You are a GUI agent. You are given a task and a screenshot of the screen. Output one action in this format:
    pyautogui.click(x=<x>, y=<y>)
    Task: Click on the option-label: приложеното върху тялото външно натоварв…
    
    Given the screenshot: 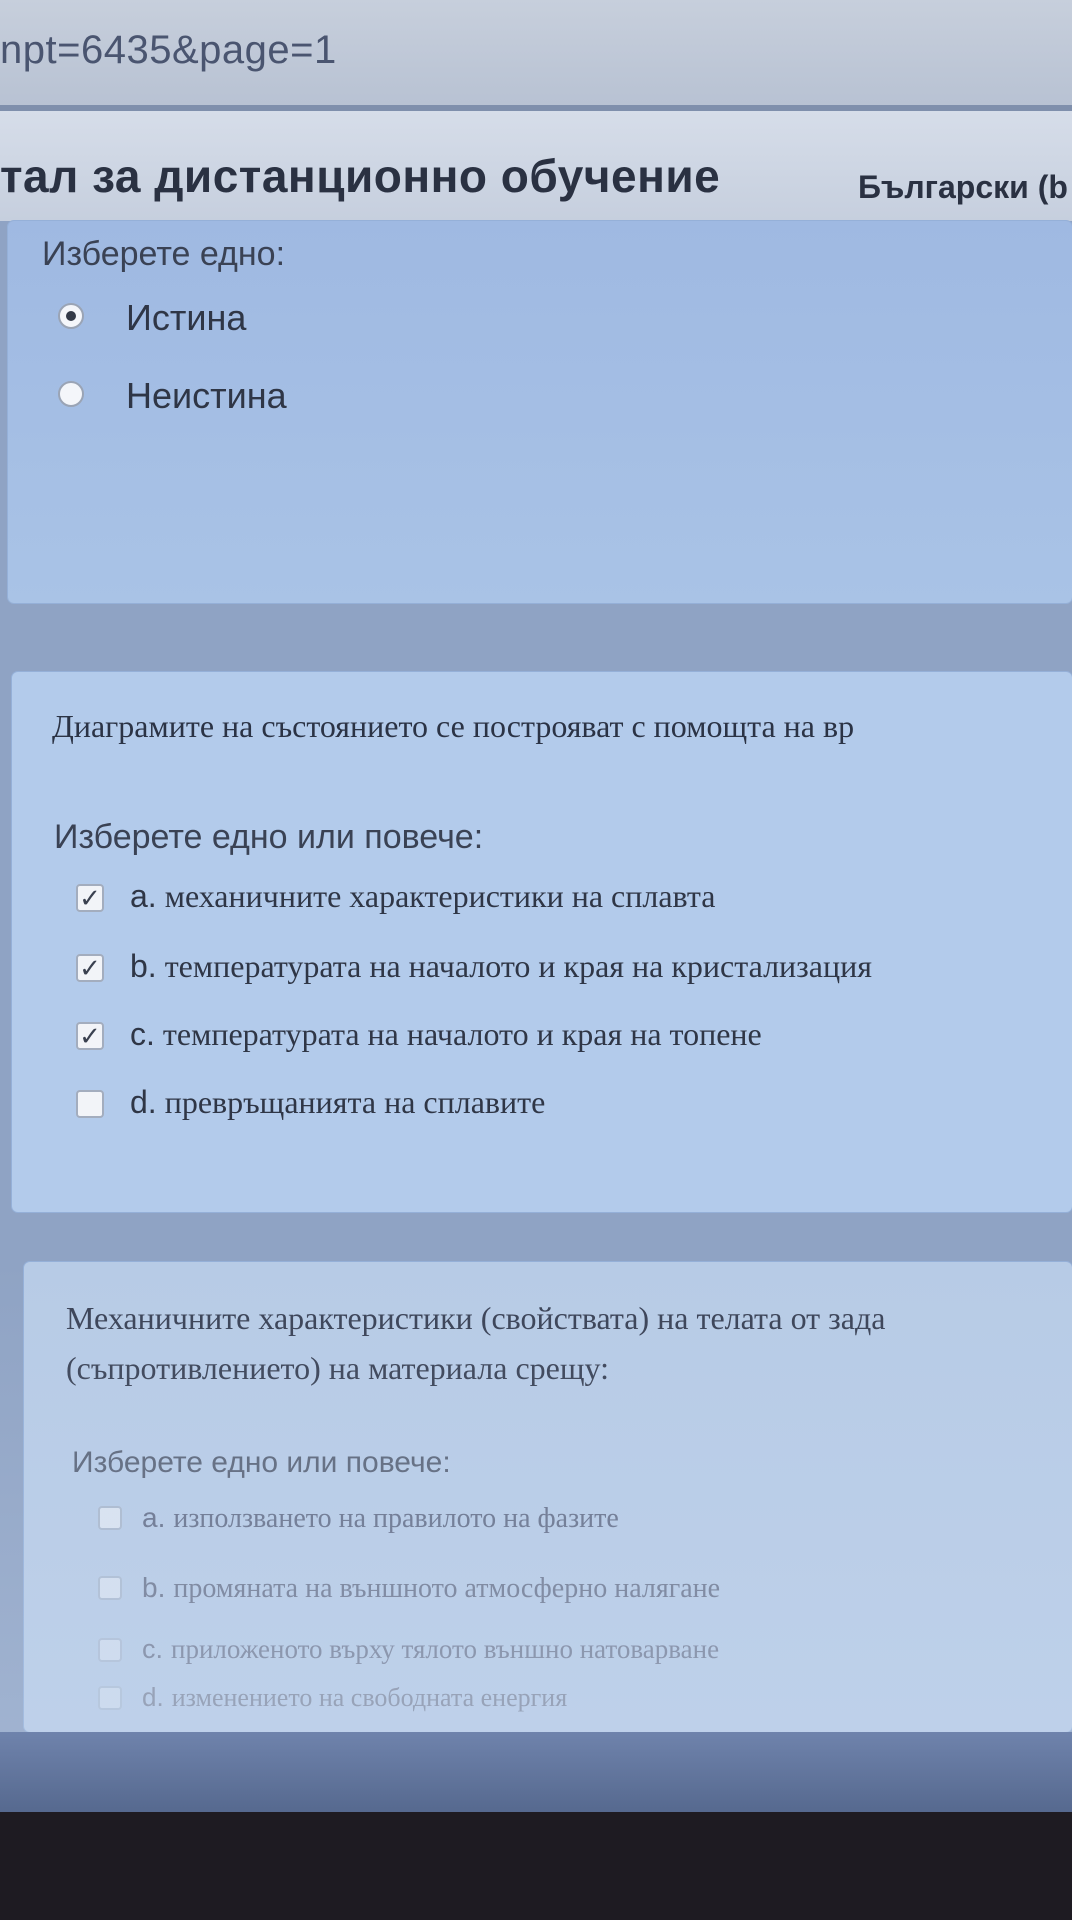 What is the action you would take?
    pyautogui.click(x=445, y=1649)
    